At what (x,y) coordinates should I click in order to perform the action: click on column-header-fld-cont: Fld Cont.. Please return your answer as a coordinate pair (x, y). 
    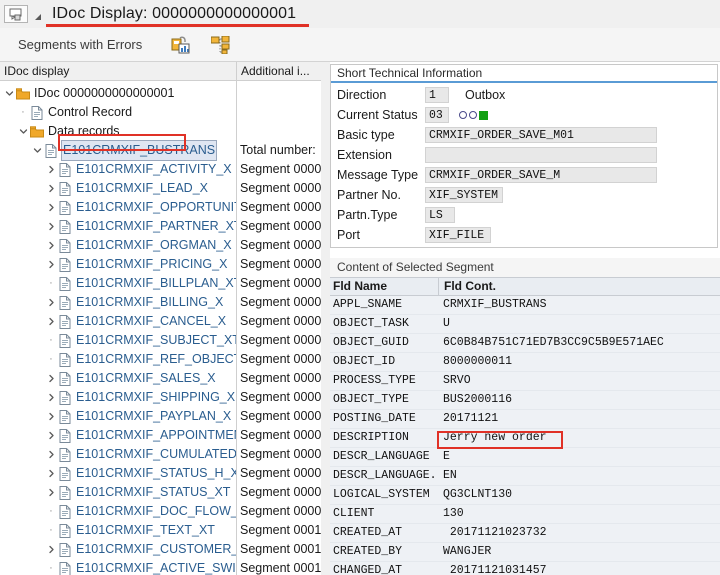
    Looking at the image, I should click on (579, 286).